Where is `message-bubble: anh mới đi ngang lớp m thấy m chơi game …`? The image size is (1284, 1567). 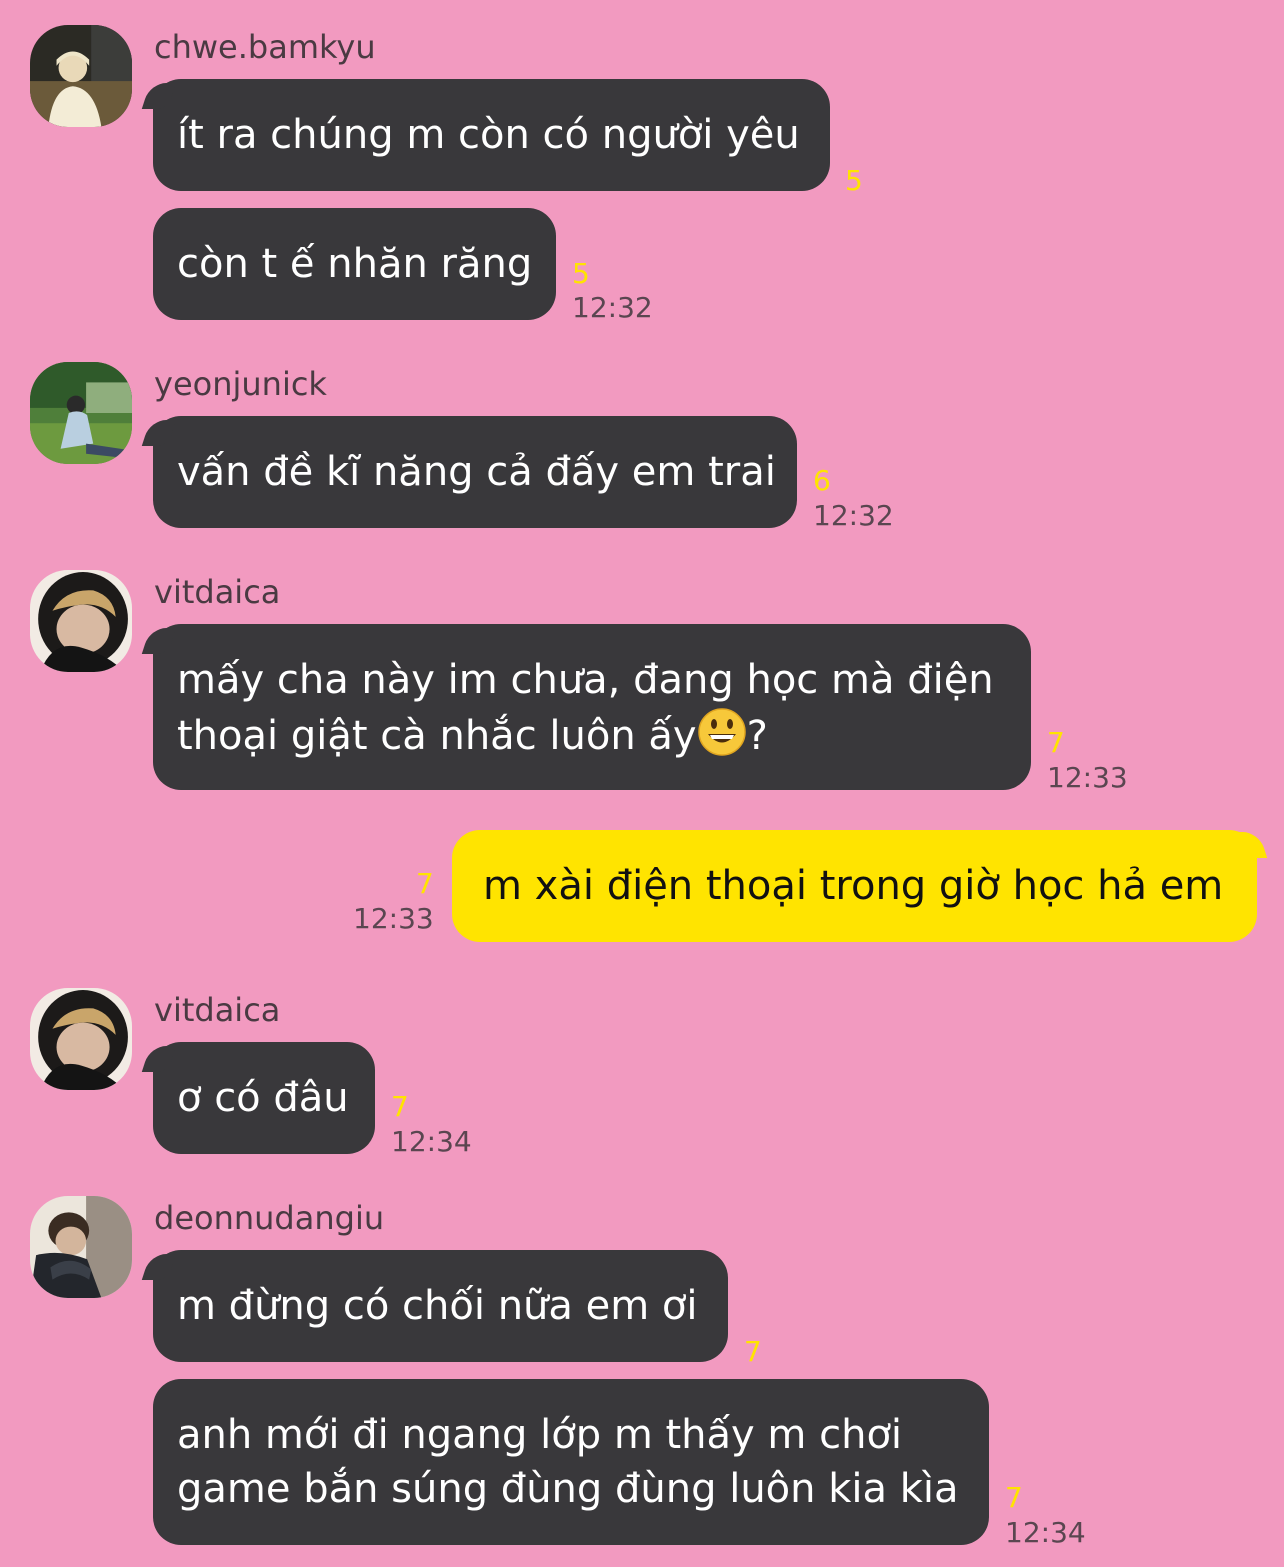
message-bubble: anh mới đi ngang lớp m thấy m chơi game … is located at coordinates (571, 1462).